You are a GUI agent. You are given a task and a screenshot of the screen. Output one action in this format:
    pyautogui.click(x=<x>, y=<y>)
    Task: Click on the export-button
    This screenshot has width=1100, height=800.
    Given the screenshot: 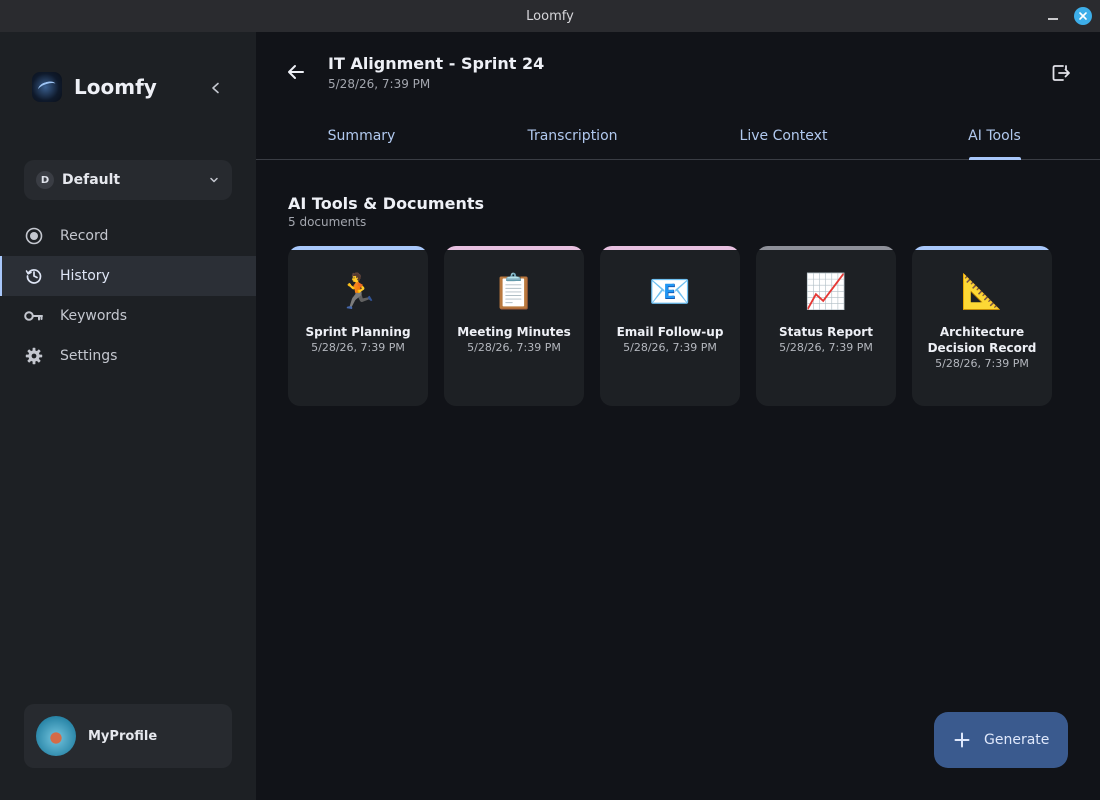 What is the action you would take?
    pyautogui.click(x=1061, y=73)
    